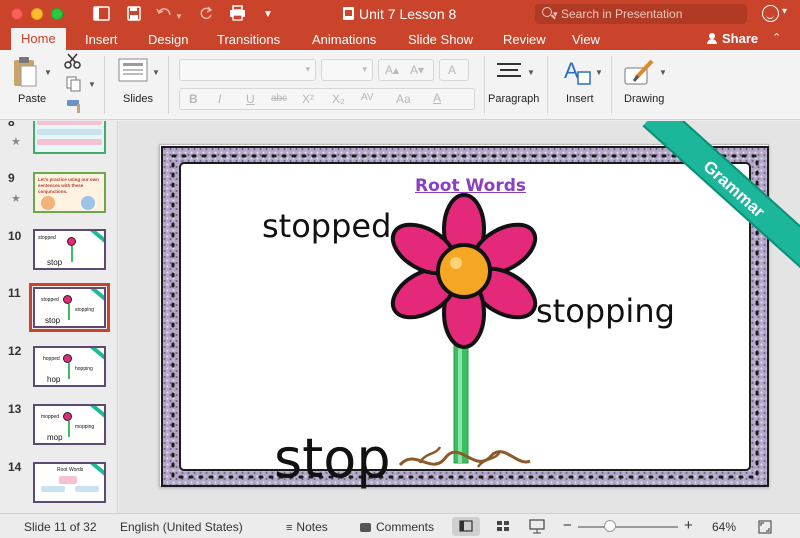  Describe the element at coordinates (69, 307) in the screenshot. I see `thumbnail-slide-11: stopped stopping stop` at that location.